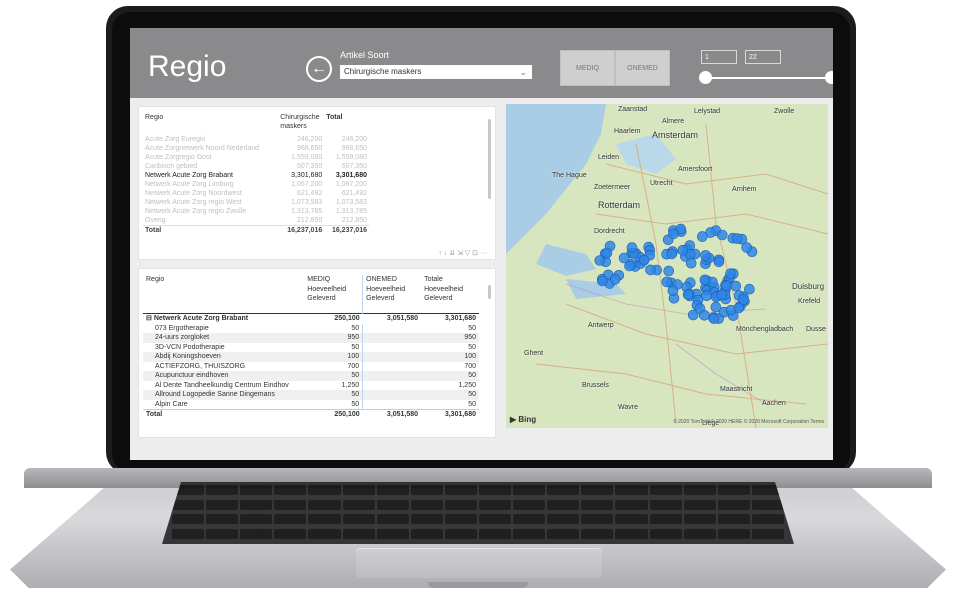 This screenshot has width=956, height=600. I want to click on range-max-input: 22, so click(763, 57).